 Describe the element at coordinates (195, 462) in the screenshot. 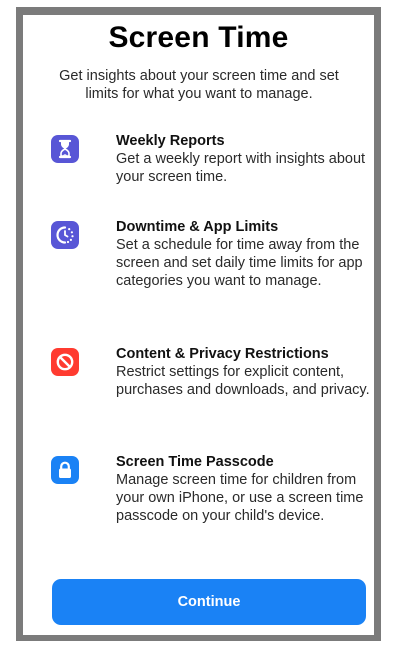

I see `feature-title: Screen Time Passcode` at that location.